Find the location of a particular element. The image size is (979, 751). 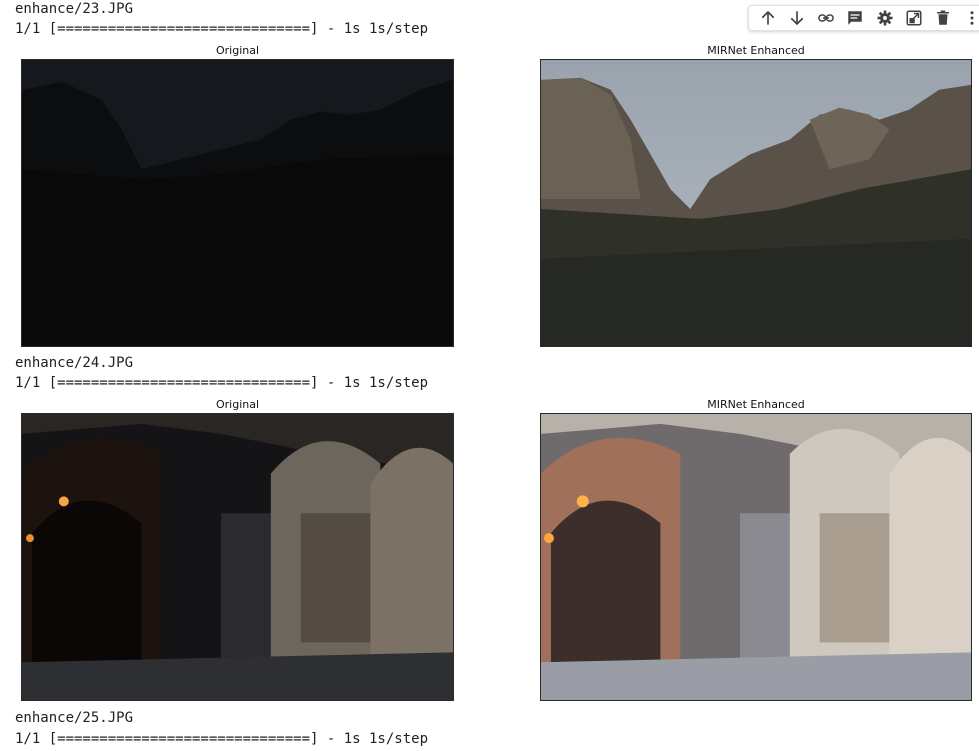

cell-settings-button is located at coordinates (884, 18).